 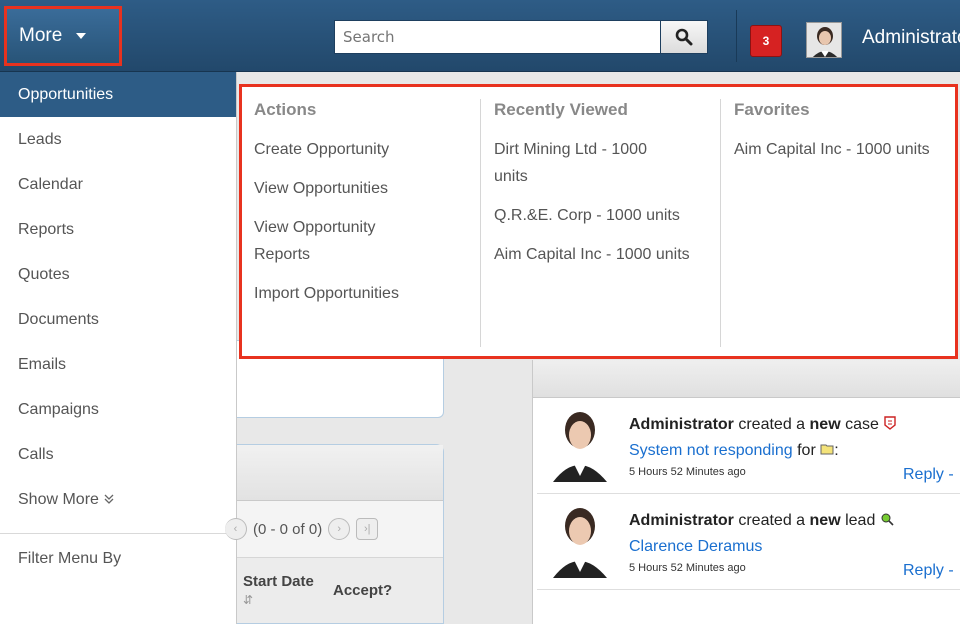 I want to click on favorites-column: Favorites Aim Capital Inc - 1000 units, so click(x=844, y=131).